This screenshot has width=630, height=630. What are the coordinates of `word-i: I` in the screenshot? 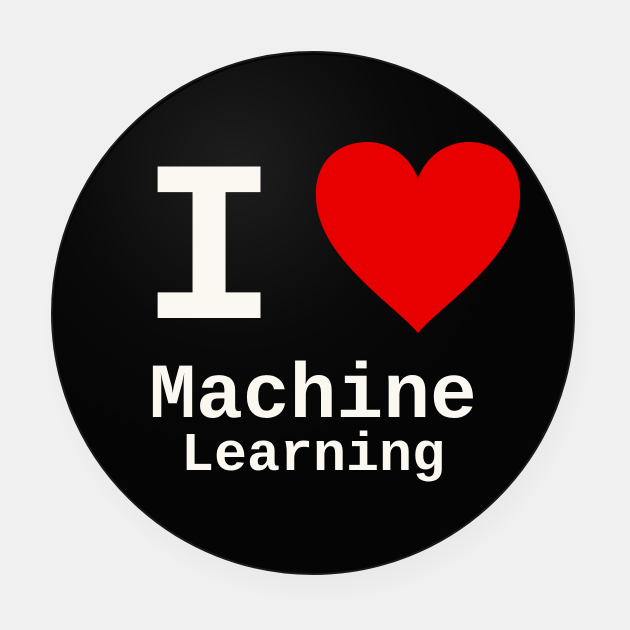 It's located at (209, 258).